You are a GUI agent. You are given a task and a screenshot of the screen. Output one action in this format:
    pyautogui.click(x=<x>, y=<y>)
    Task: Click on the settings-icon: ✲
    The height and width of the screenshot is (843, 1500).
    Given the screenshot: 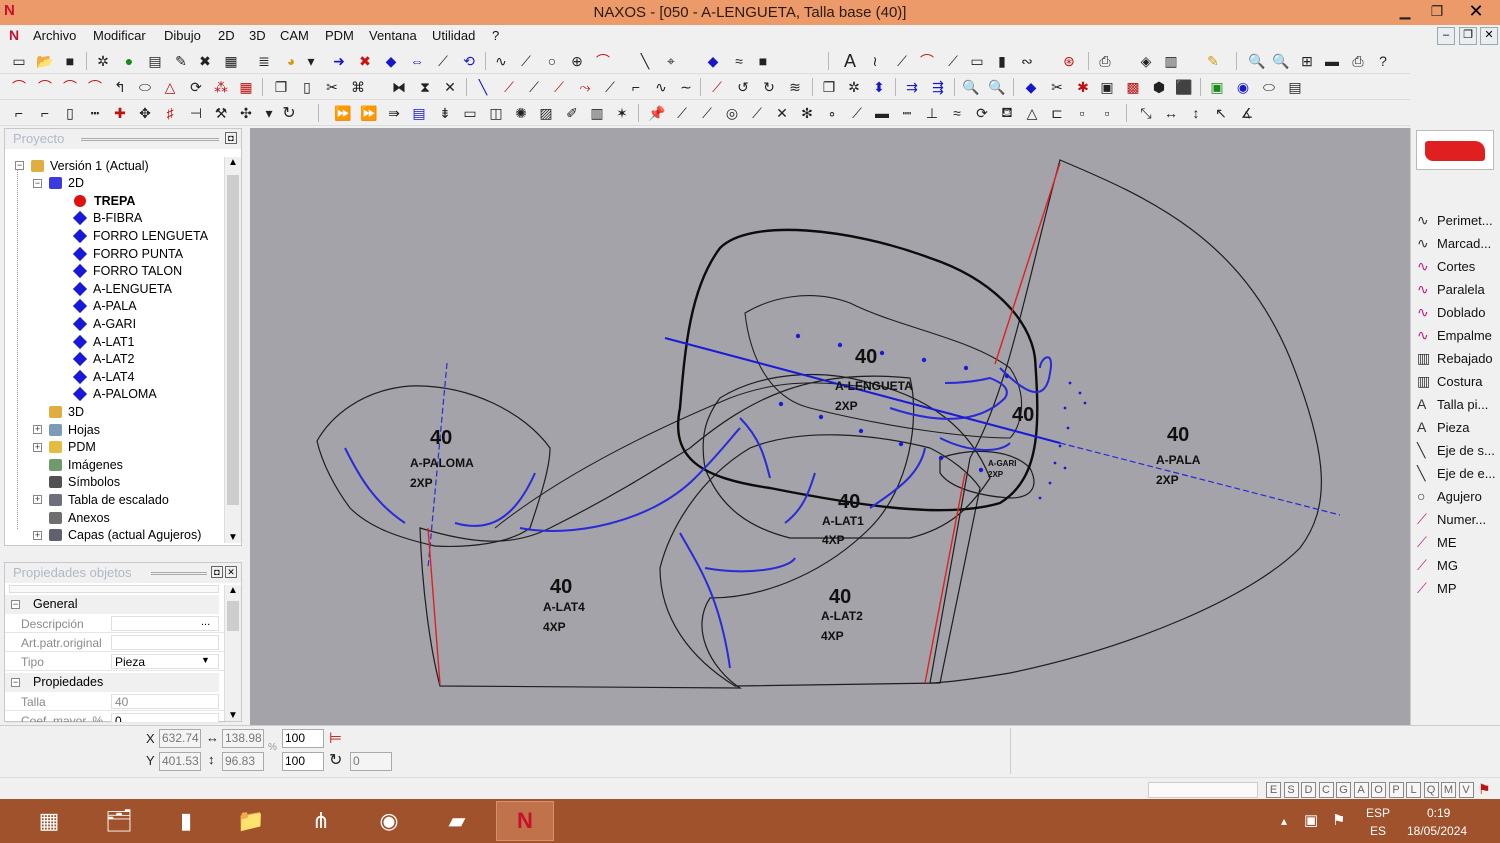 What is the action you would take?
    pyautogui.click(x=103, y=61)
    